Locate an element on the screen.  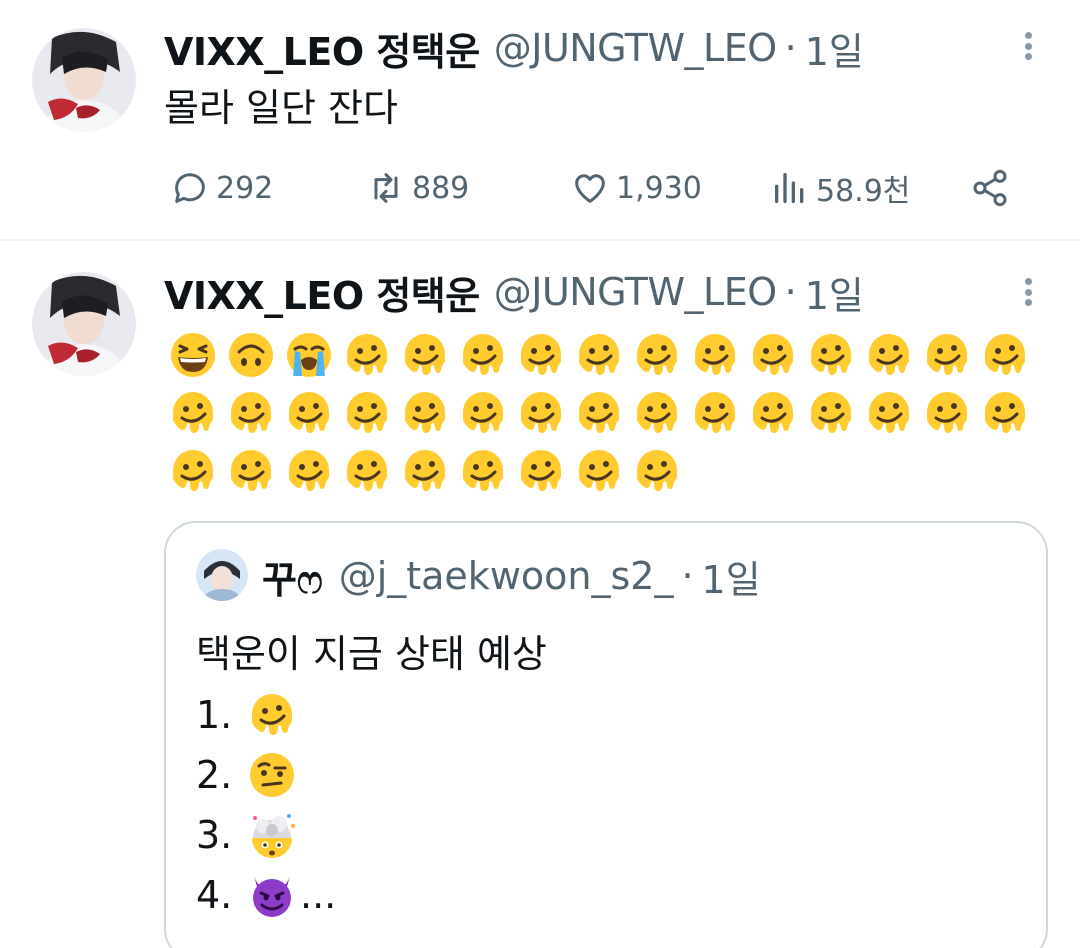
quote-avatar is located at coordinates (222, 575).